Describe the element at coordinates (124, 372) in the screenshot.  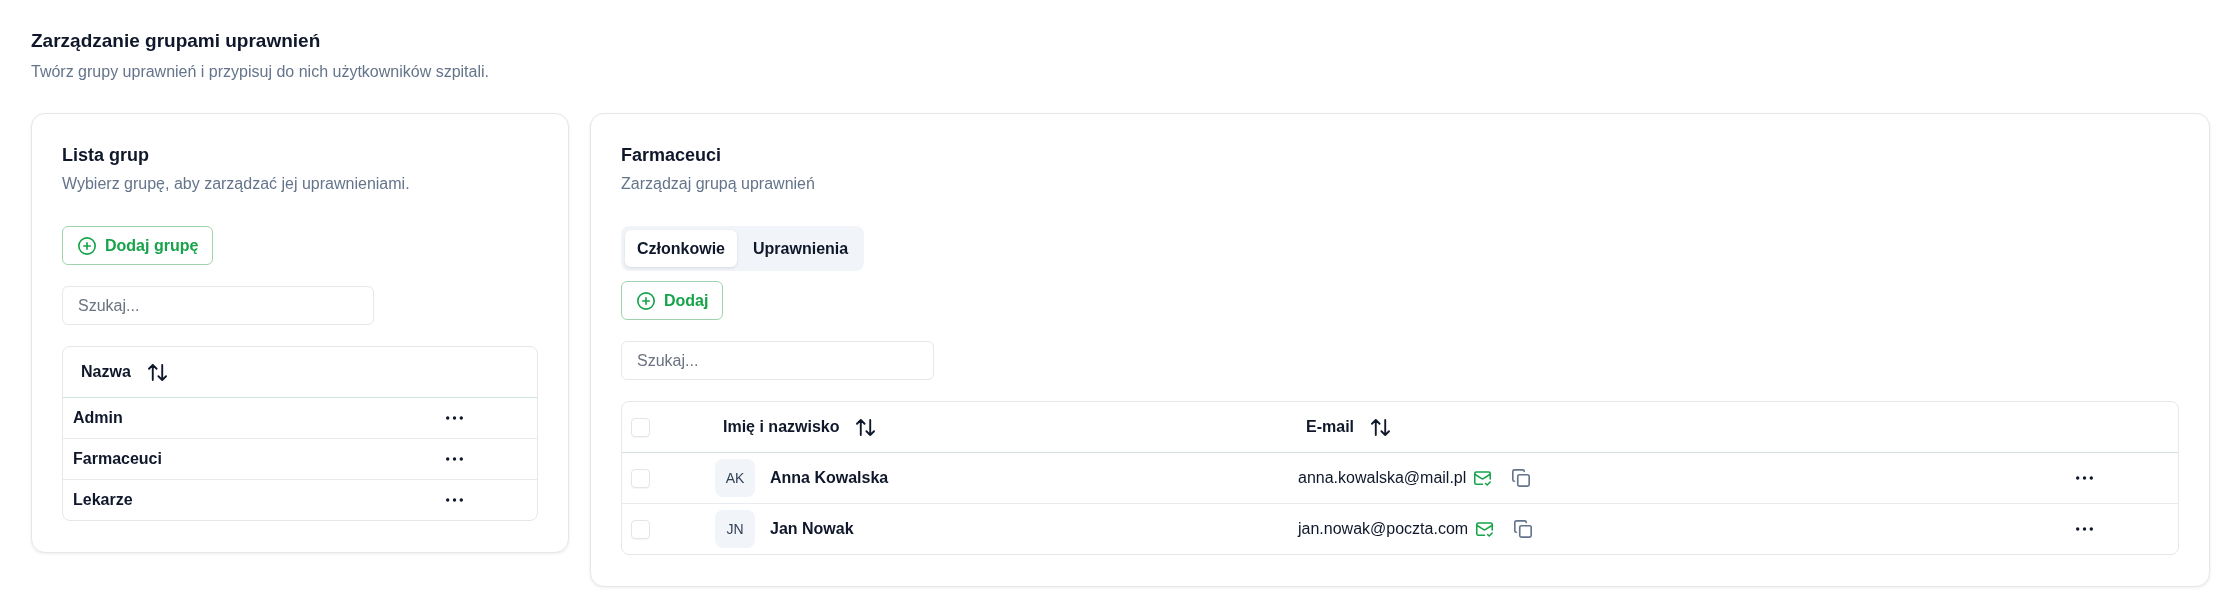
I see `column-sort-button: Nazwa` at that location.